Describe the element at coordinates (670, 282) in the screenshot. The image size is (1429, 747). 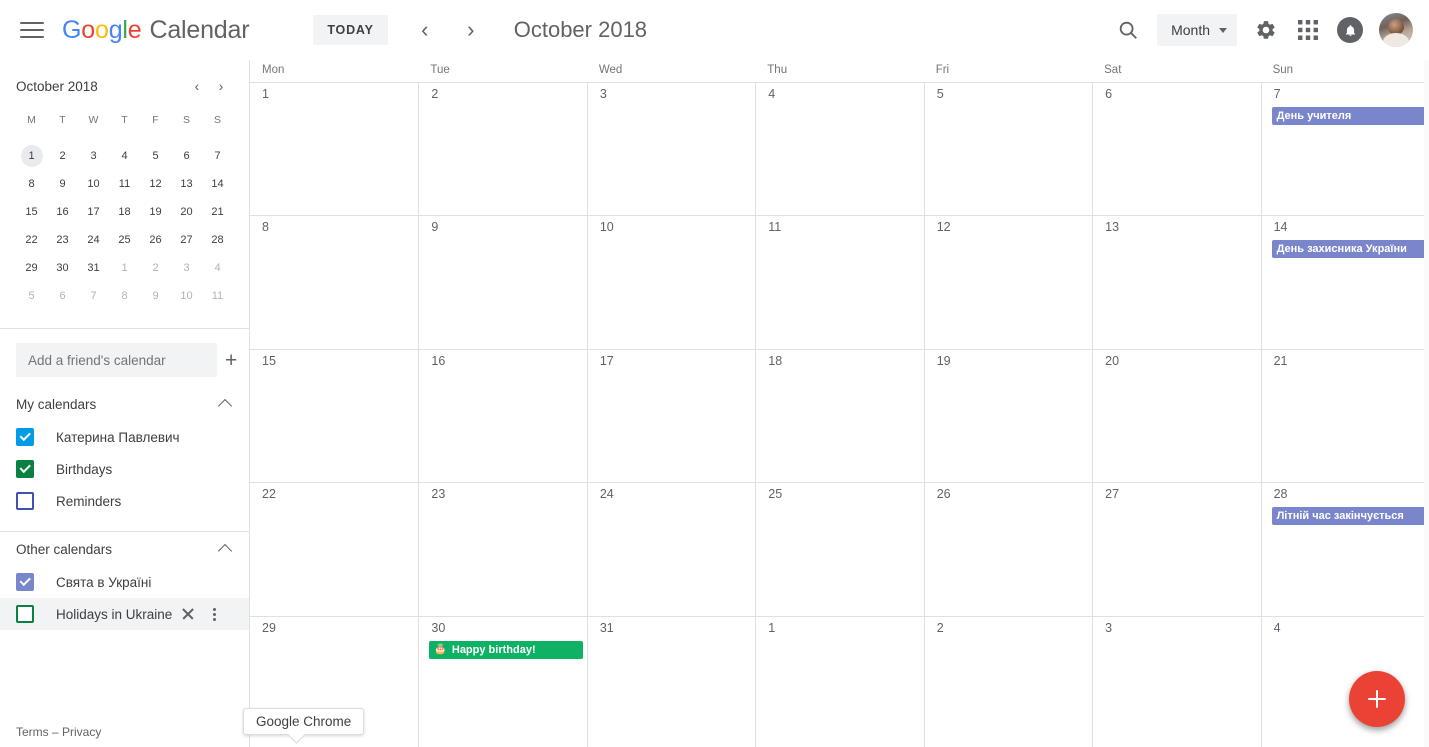
I see `day-cell: 10` at that location.